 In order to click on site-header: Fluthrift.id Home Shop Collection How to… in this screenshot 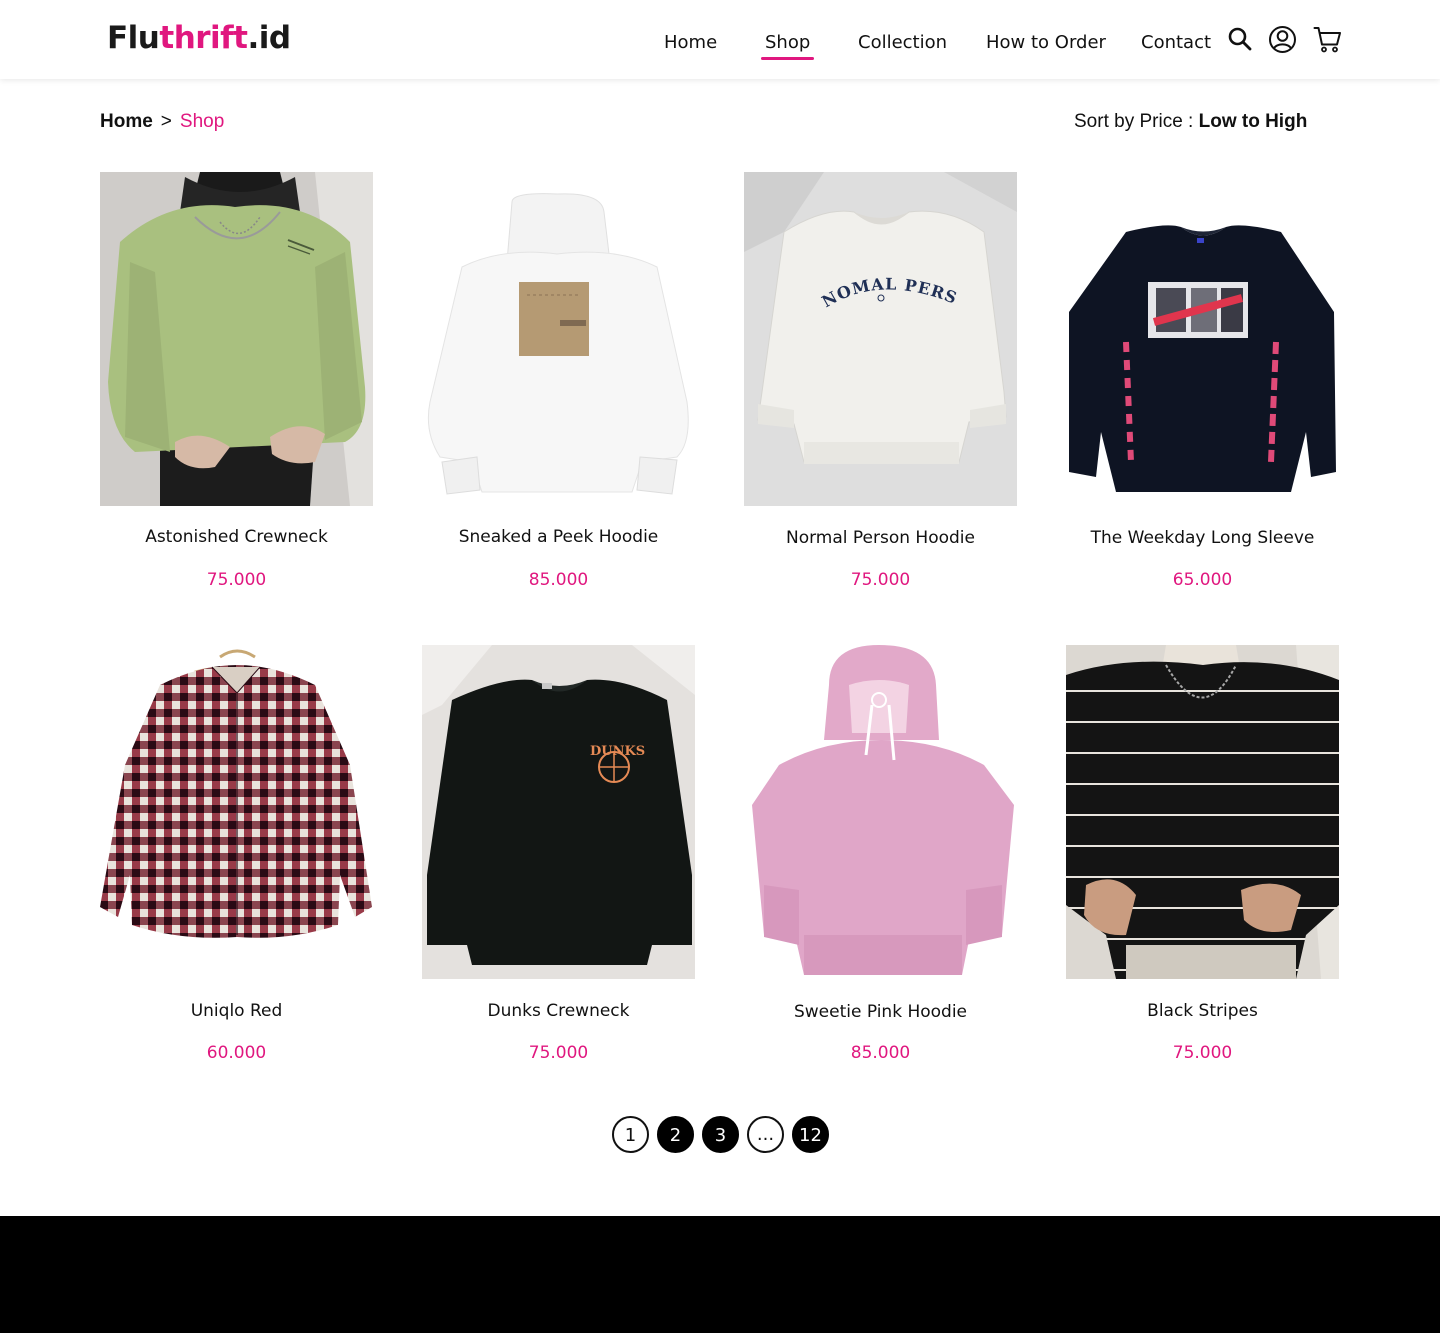, I will do `click(720, 39)`.